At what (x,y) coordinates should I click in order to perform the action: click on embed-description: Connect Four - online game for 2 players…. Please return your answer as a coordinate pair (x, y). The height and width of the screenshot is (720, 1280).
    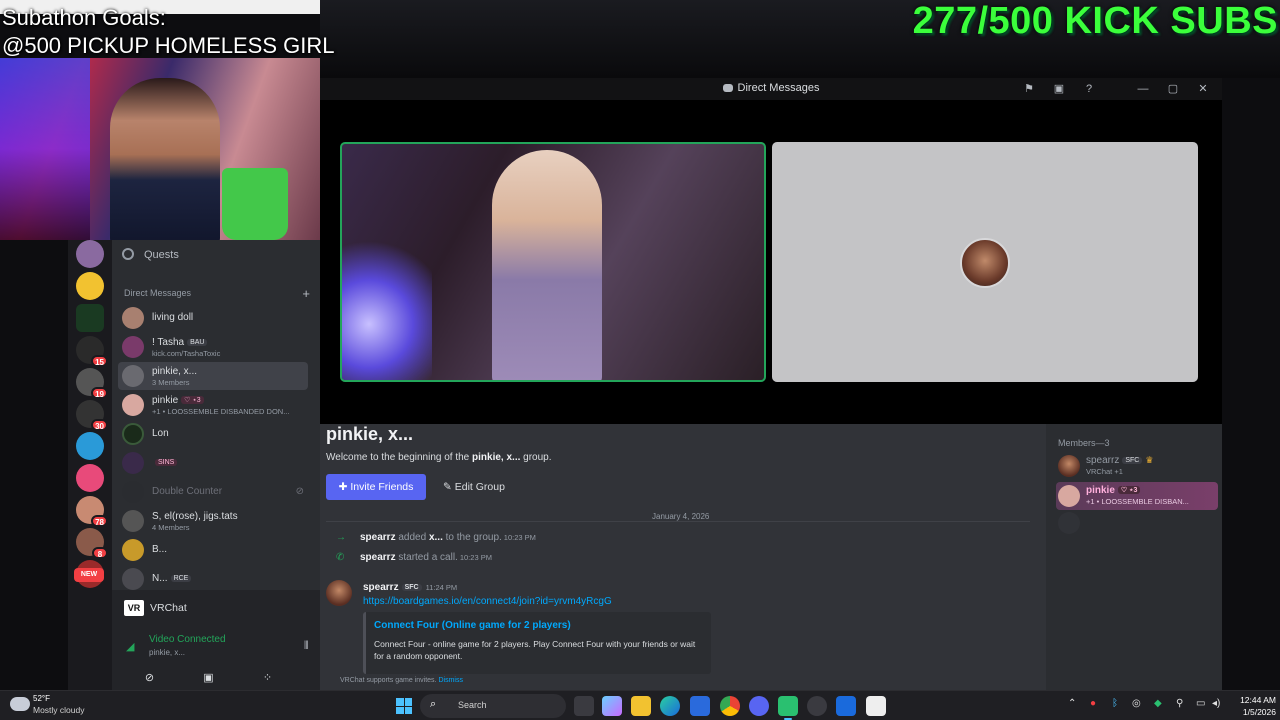
    Looking at the image, I should click on (535, 650).